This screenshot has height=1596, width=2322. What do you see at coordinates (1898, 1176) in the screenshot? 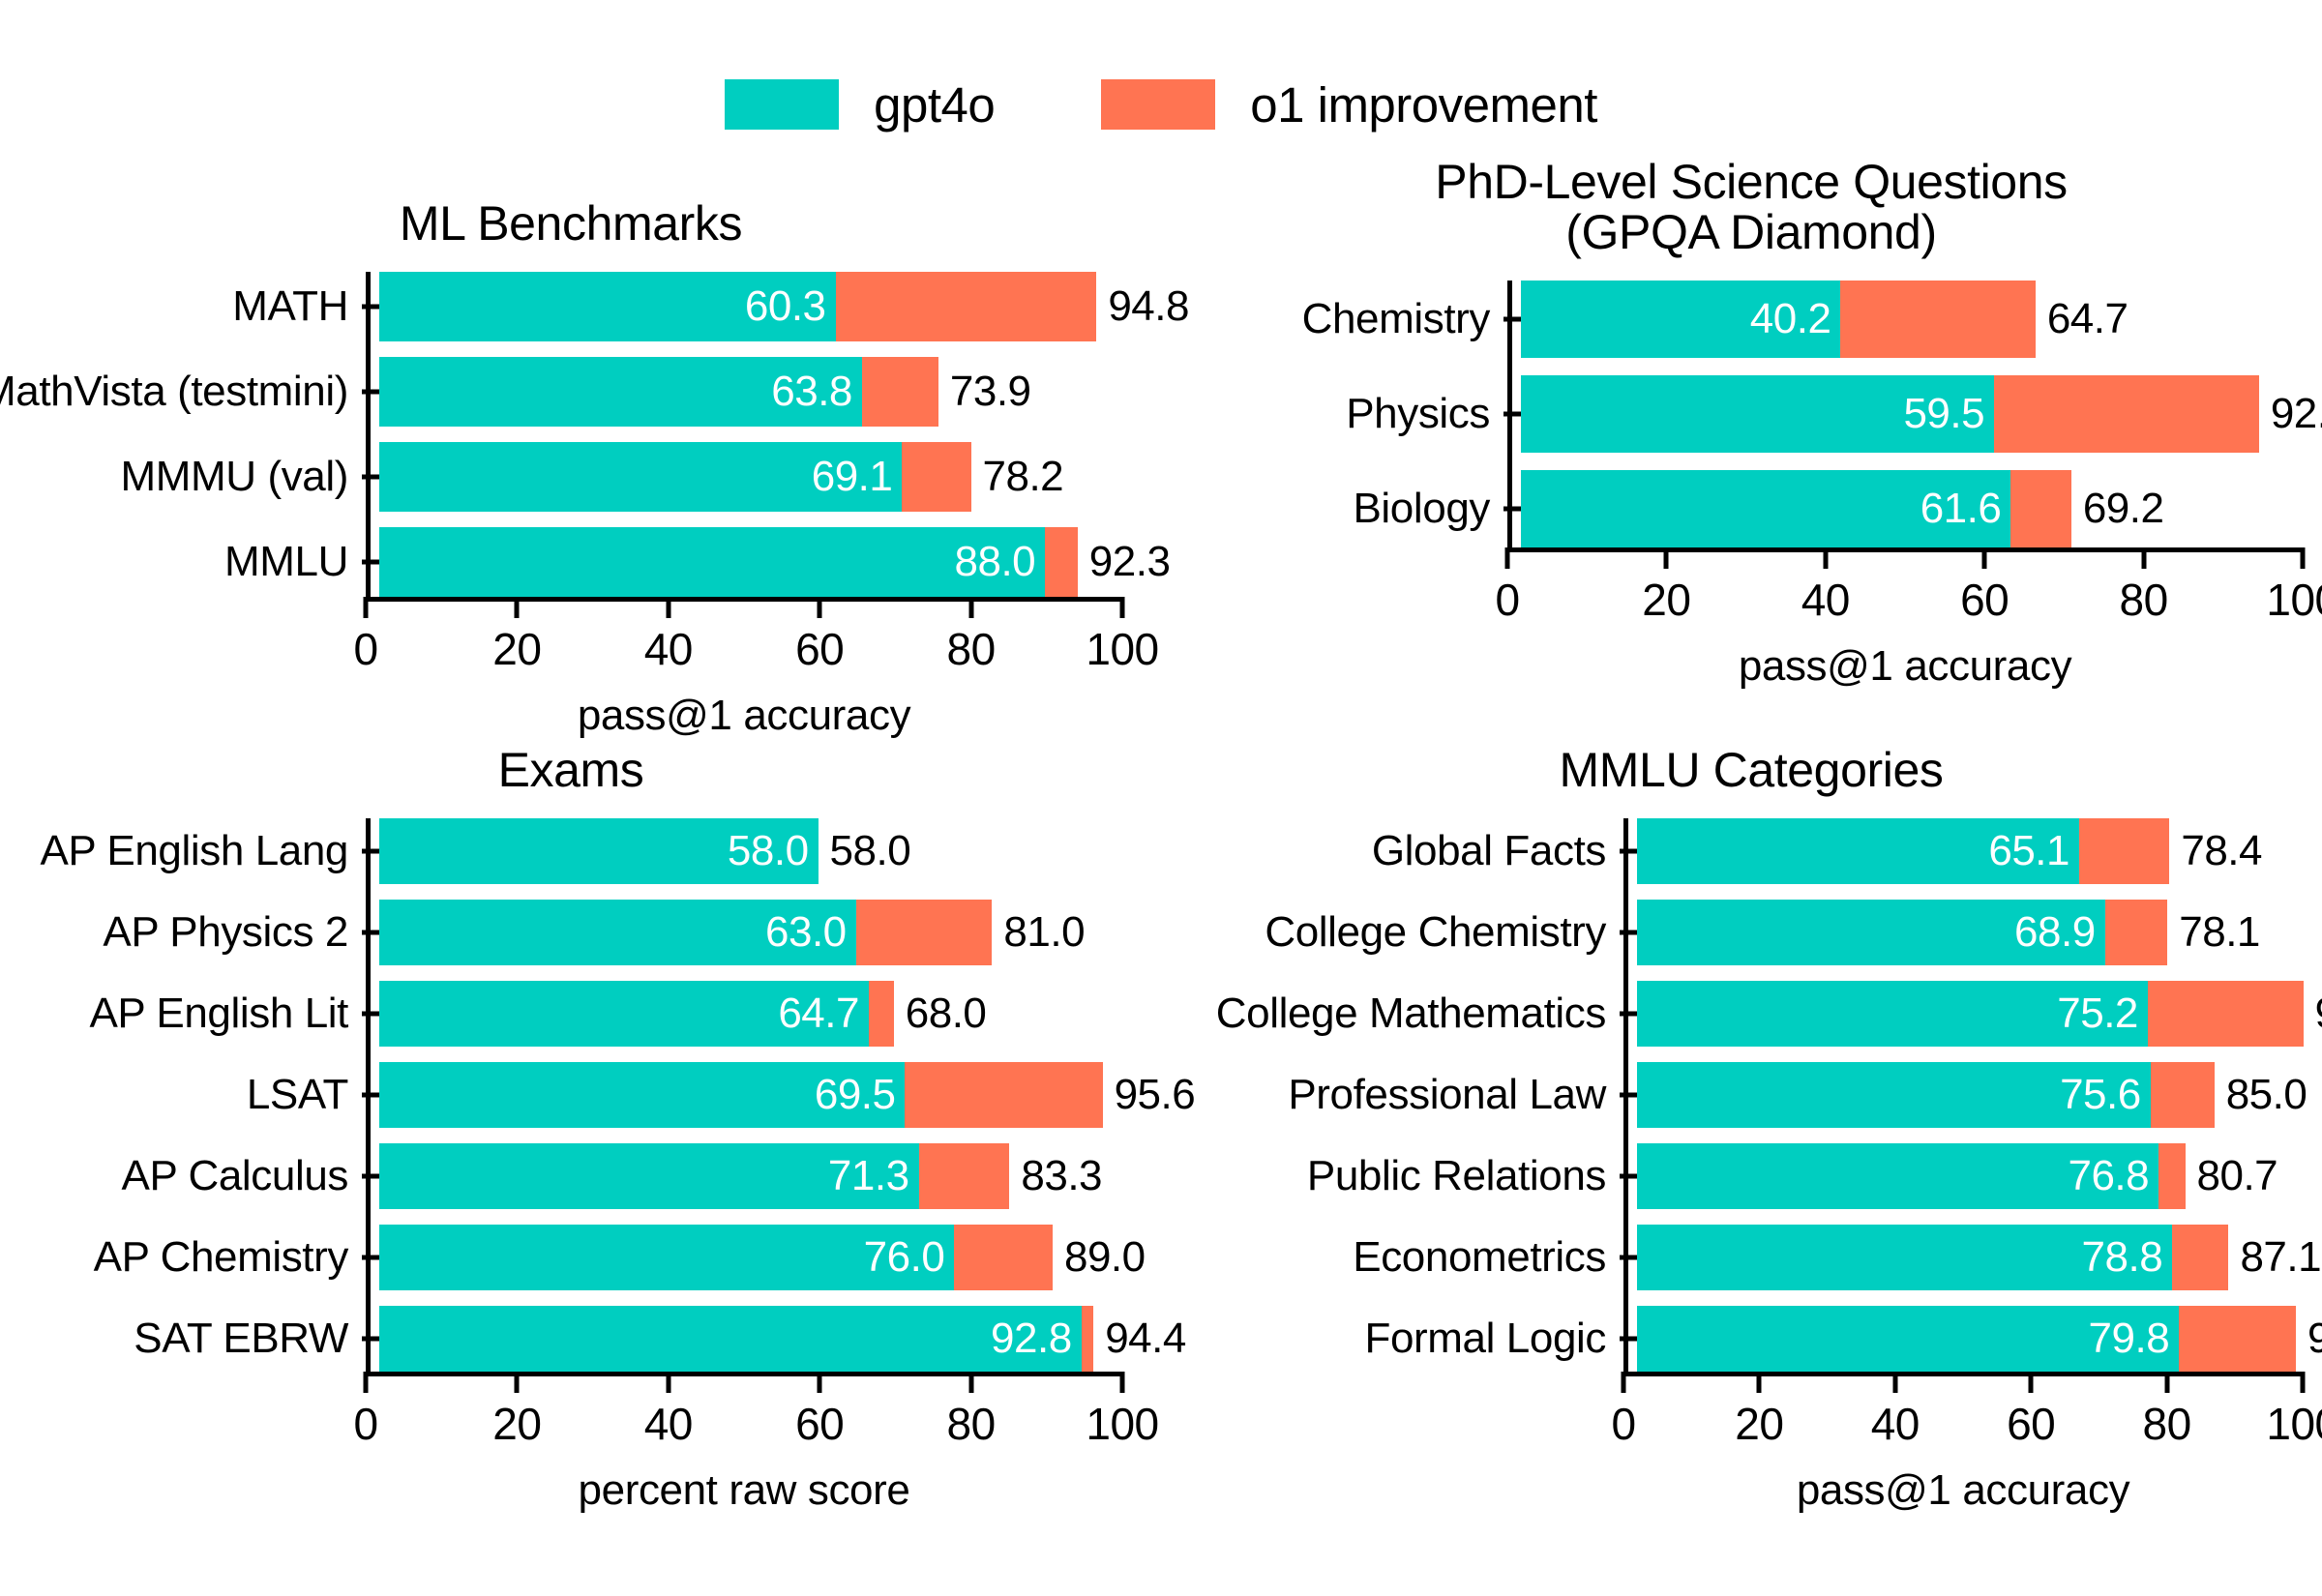
I see `bar-segment-gpt4o: 76.8` at bounding box center [1898, 1176].